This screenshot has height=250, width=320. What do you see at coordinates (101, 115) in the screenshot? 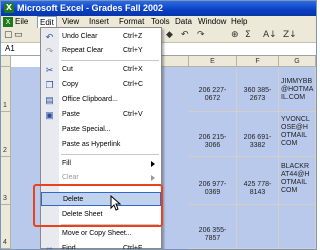
I see `menu-paste: ▣ Paste Ctrl+V` at bounding box center [101, 115].